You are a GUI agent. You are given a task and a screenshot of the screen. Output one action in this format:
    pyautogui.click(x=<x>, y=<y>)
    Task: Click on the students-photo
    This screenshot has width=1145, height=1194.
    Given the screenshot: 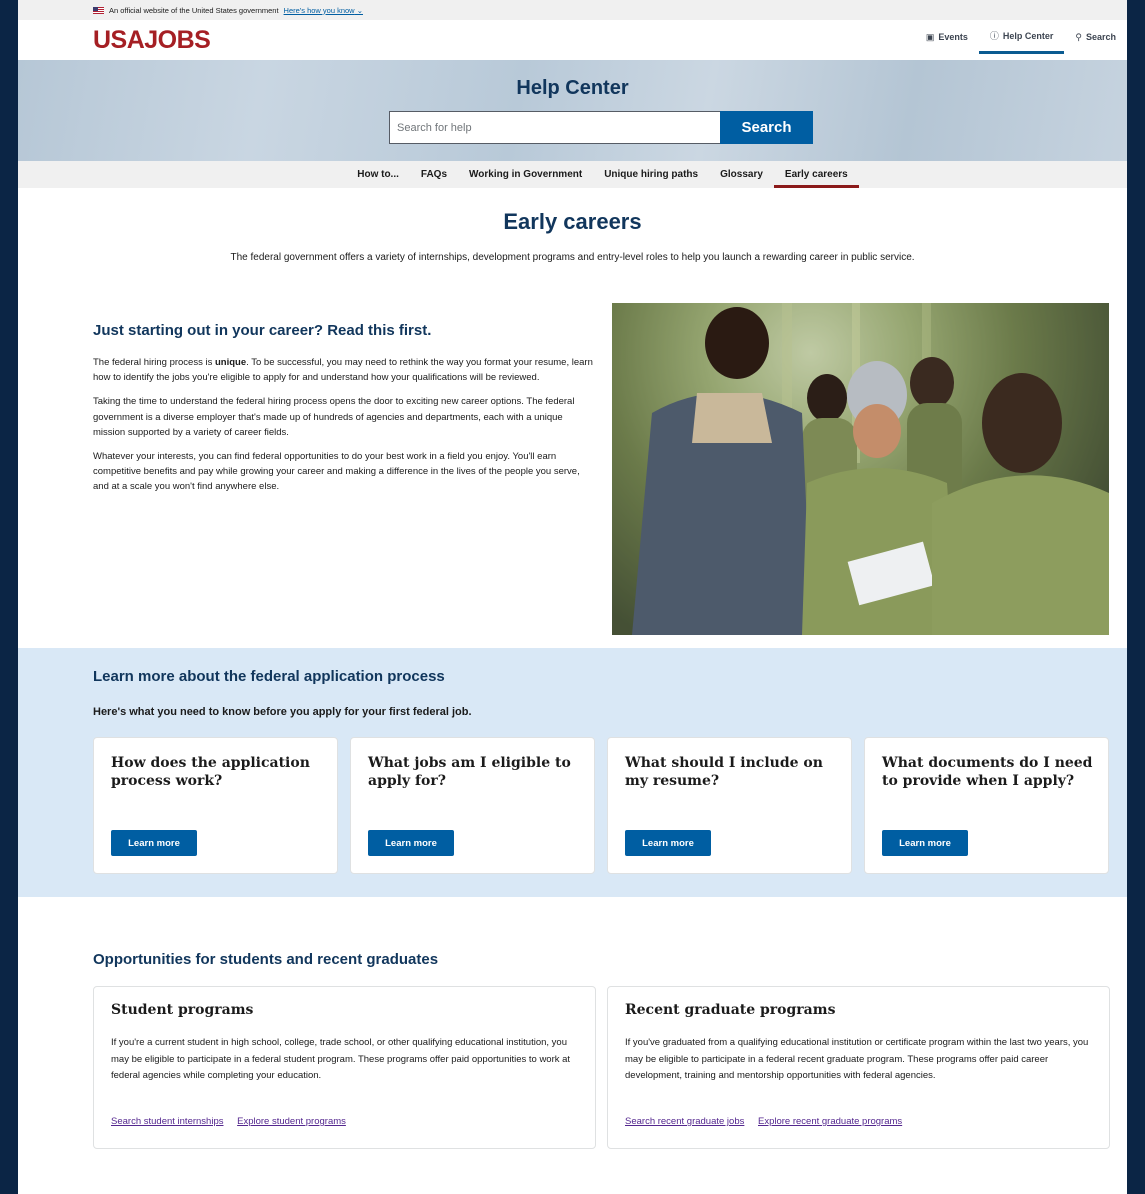 What is the action you would take?
    pyautogui.click(x=860, y=469)
    